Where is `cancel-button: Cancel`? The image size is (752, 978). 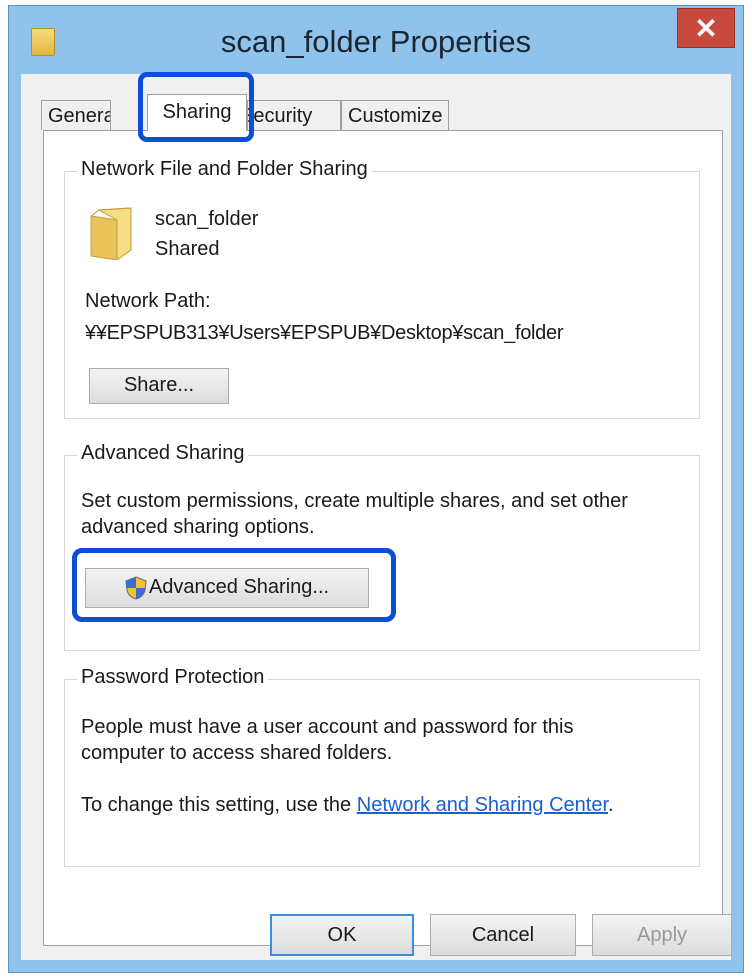
cancel-button: Cancel is located at coordinates (503, 935).